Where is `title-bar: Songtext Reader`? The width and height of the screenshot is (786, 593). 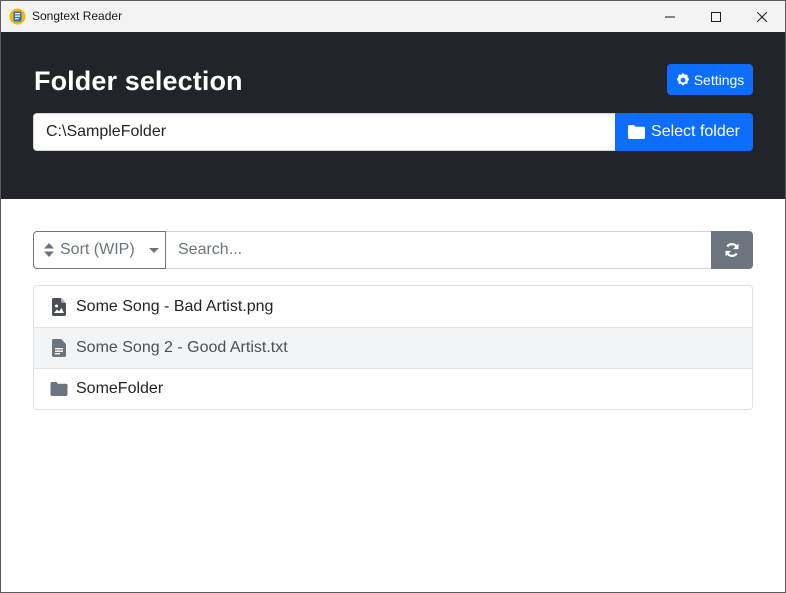
title-bar: Songtext Reader is located at coordinates (393, 16).